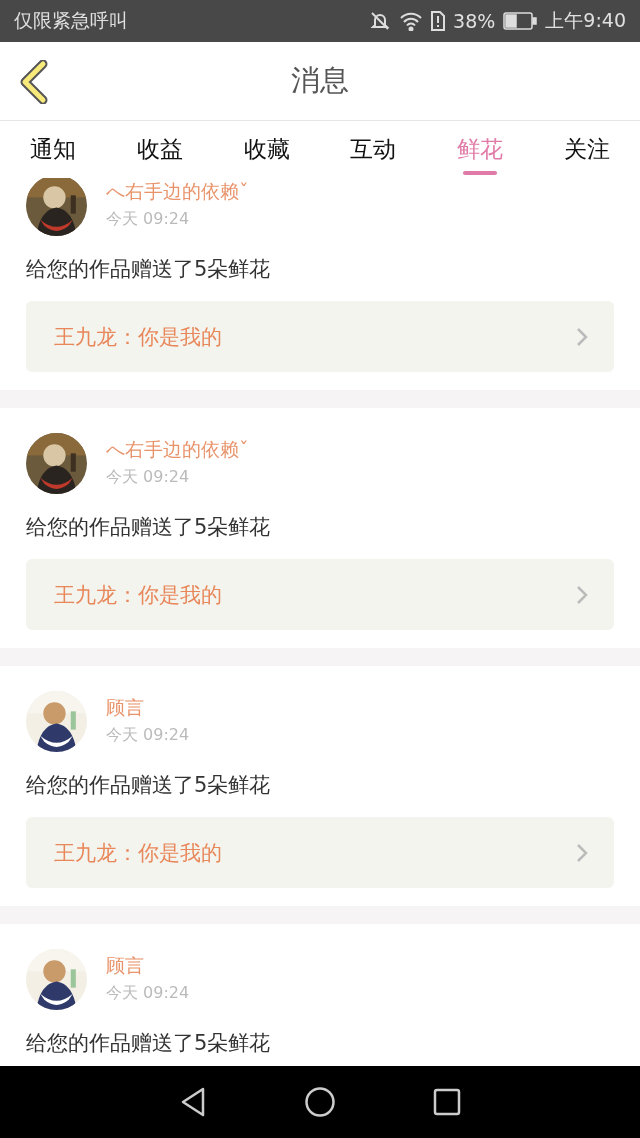 Image resolution: width=640 pixels, height=1138 pixels. I want to click on tab: 收益, so click(160, 149).